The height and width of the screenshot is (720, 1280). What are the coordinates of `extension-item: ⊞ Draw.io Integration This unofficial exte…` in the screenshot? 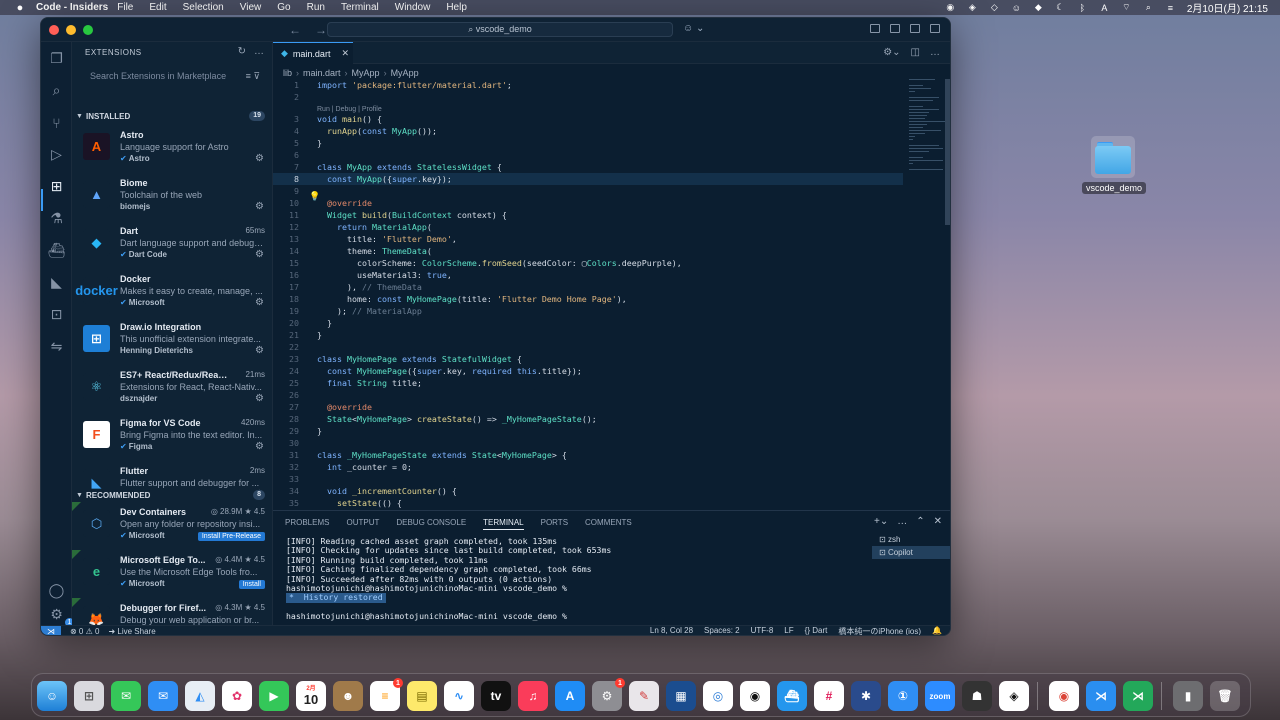 It's located at (172, 341).